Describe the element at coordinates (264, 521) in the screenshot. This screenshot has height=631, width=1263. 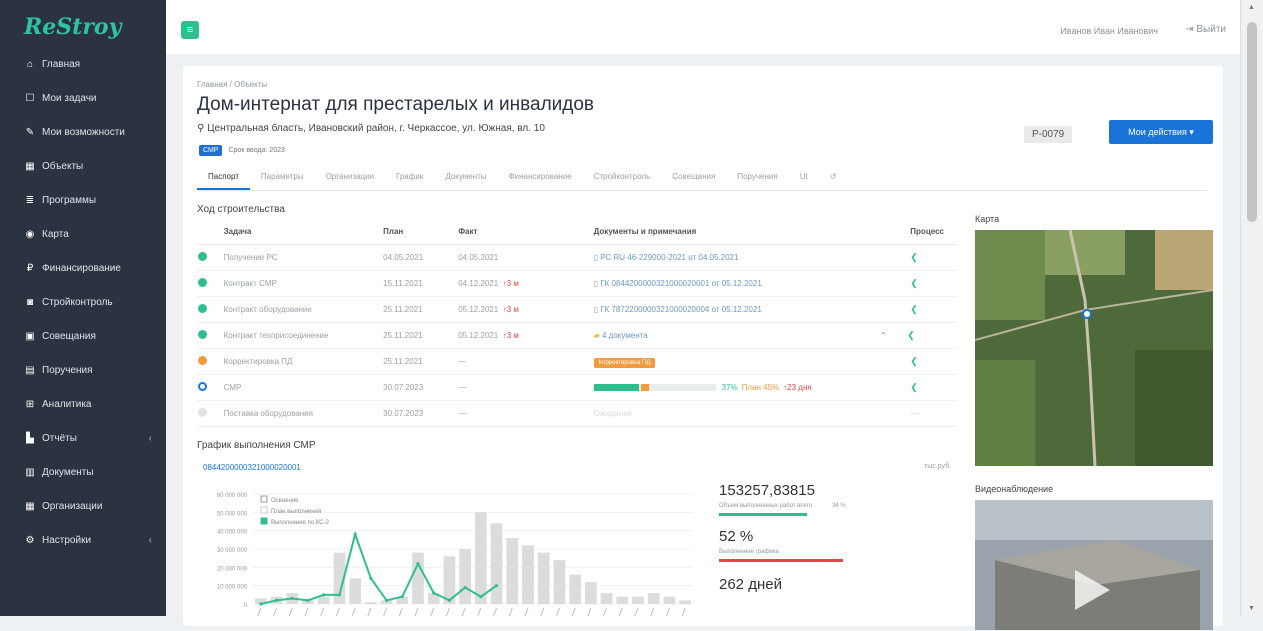
I see `legend-swatch` at that location.